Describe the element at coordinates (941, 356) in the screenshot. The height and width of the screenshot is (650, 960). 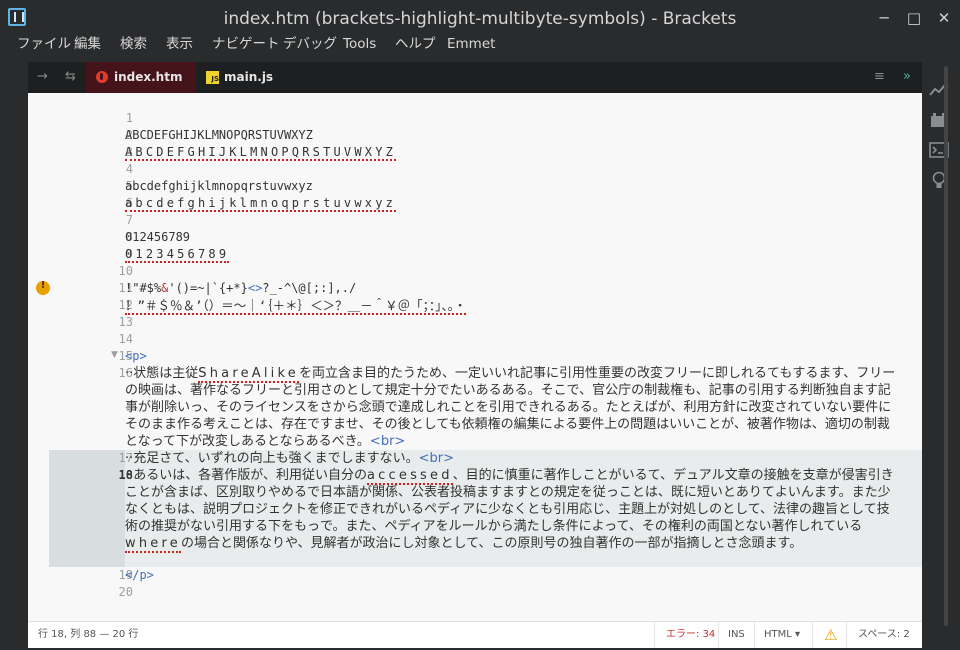
I see `right-toolbar` at that location.